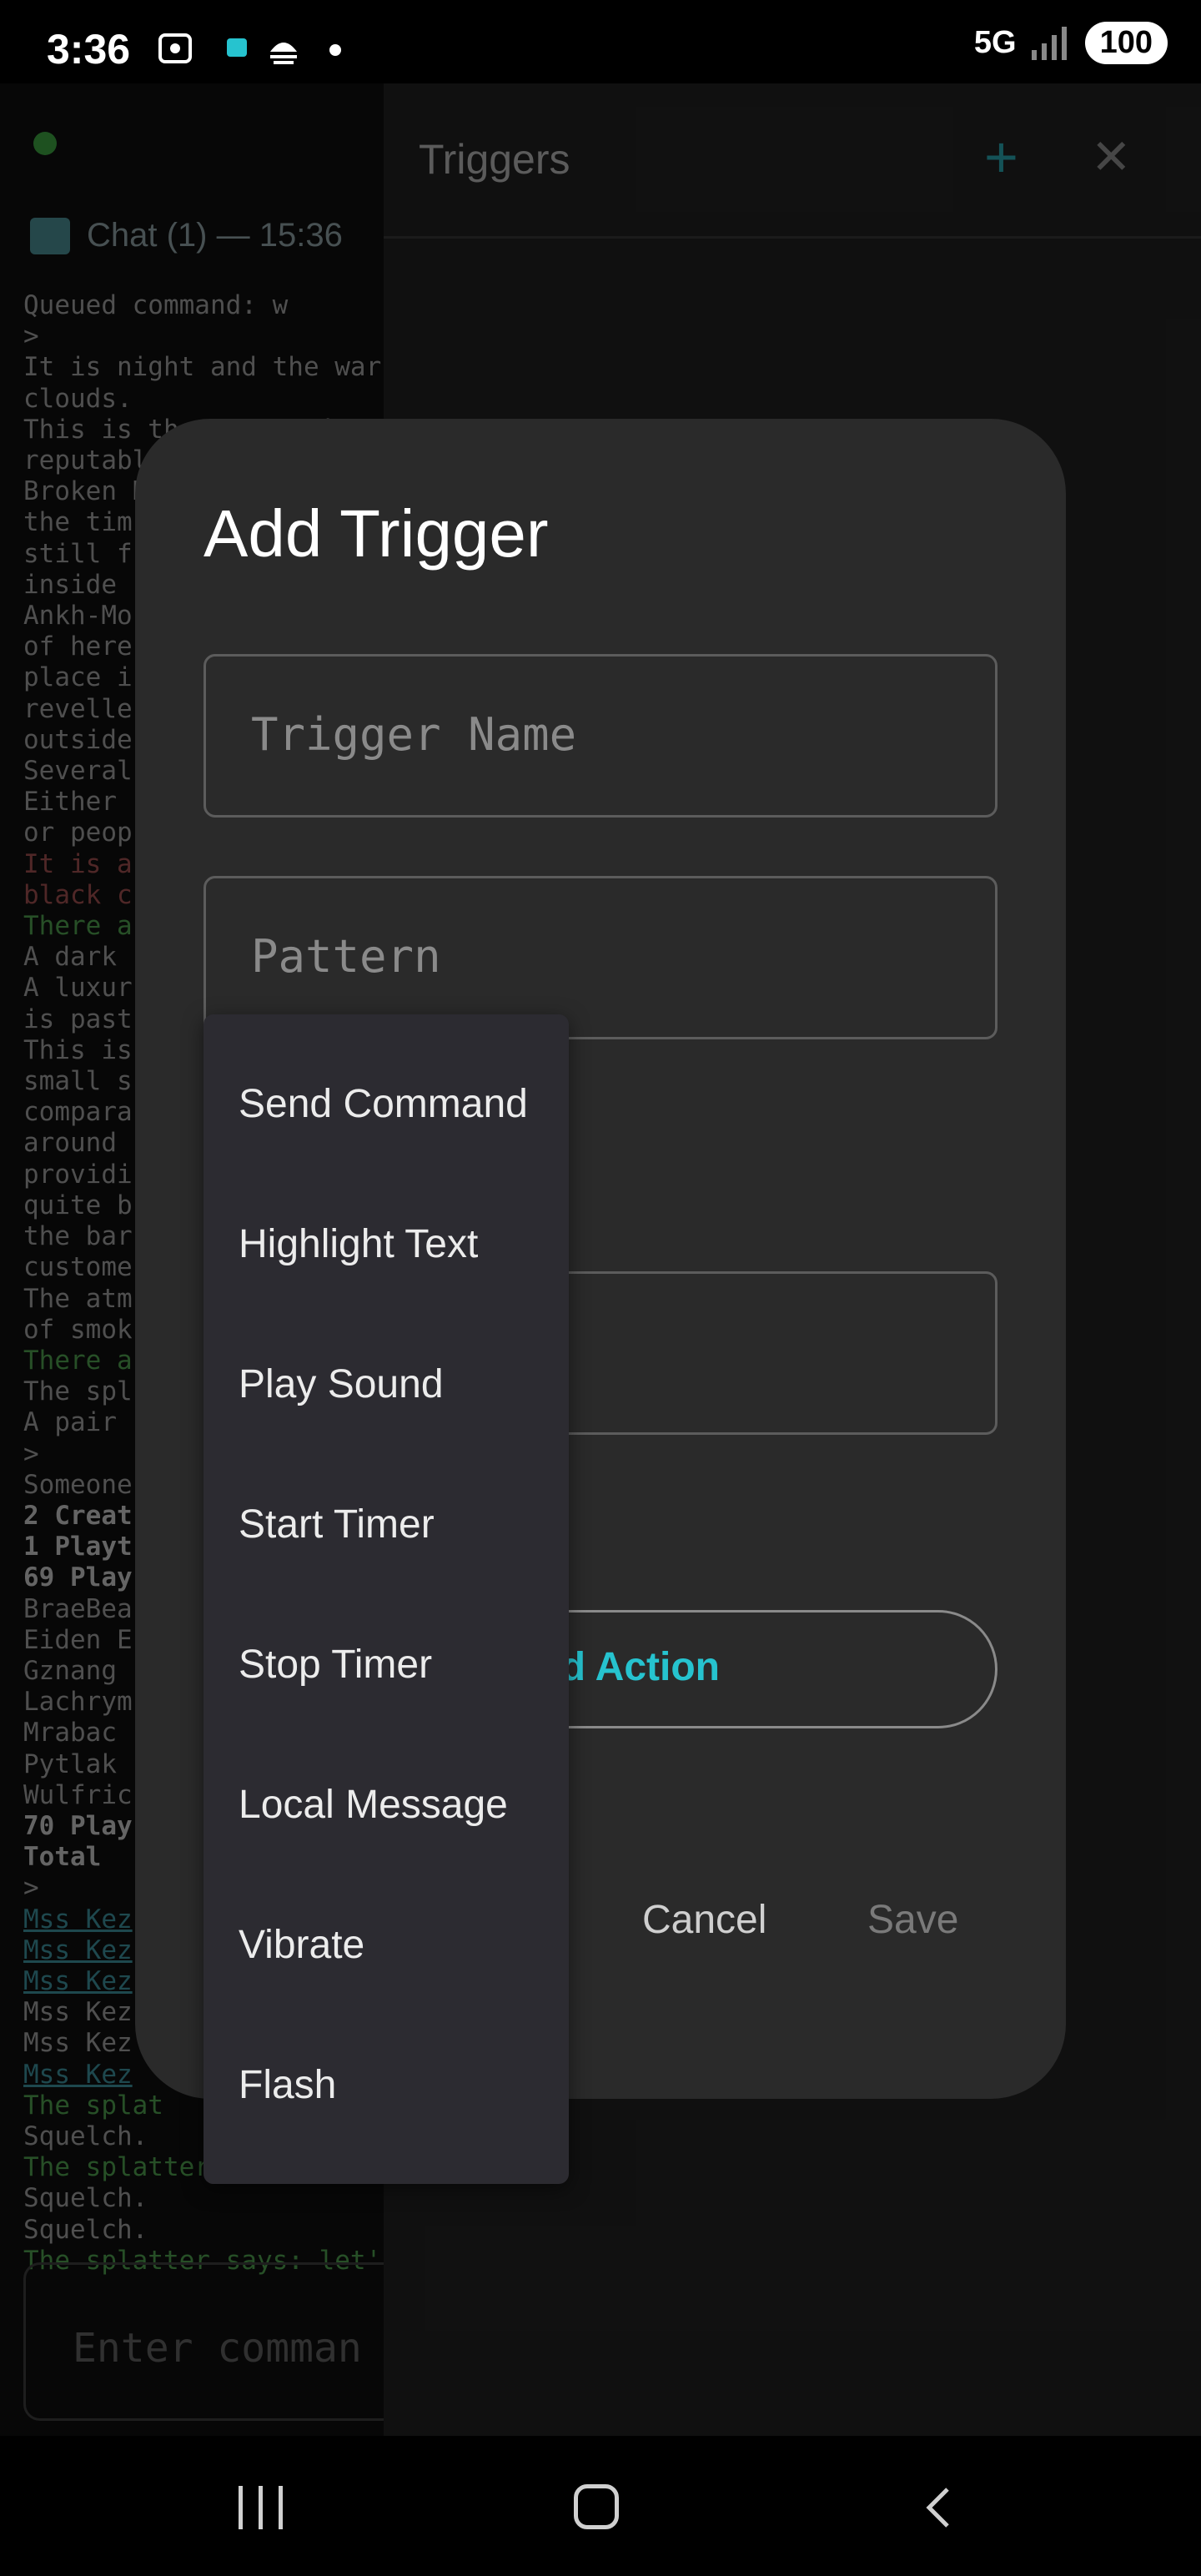 The height and width of the screenshot is (2576, 1201). What do you see at coordinates (374, 1805) in the screenshot?
I see `menu-item-local-message: Local Message` at bounding box center [374, 1805].